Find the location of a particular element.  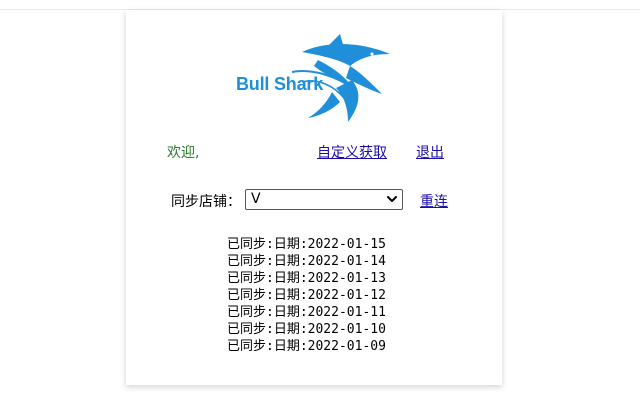

store-select-value: V is located at coordinates (256, 199).